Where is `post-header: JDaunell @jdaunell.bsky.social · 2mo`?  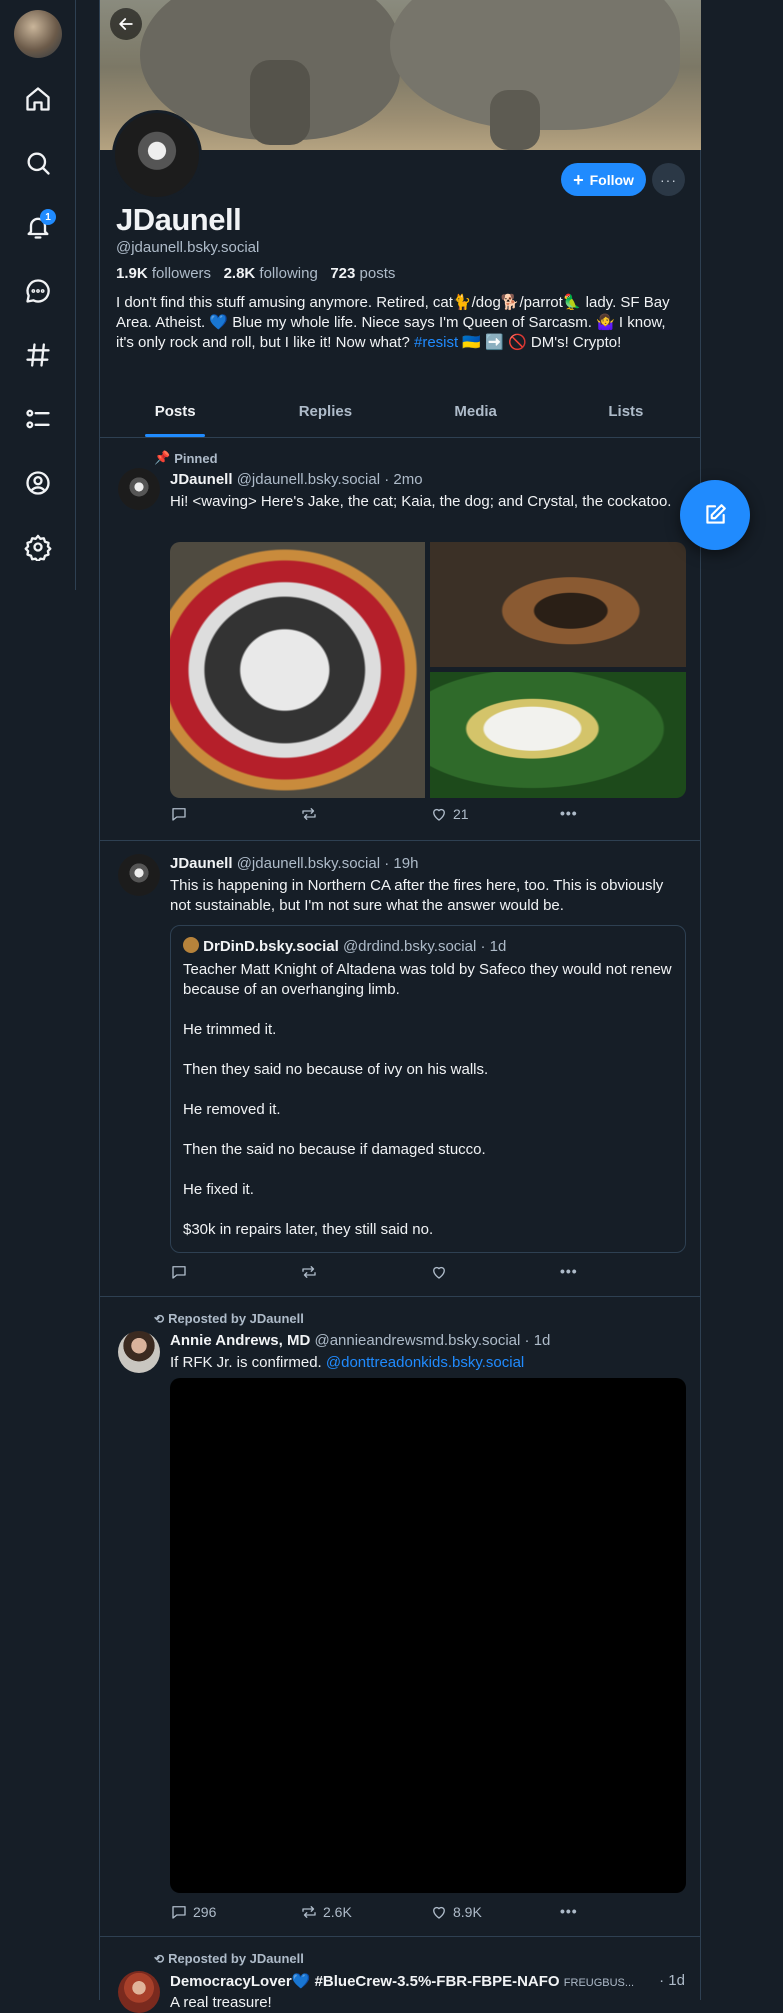 post-header: JDaunell @jdaunell.bsky.social · 2mo is located at coordinates (296, 479).